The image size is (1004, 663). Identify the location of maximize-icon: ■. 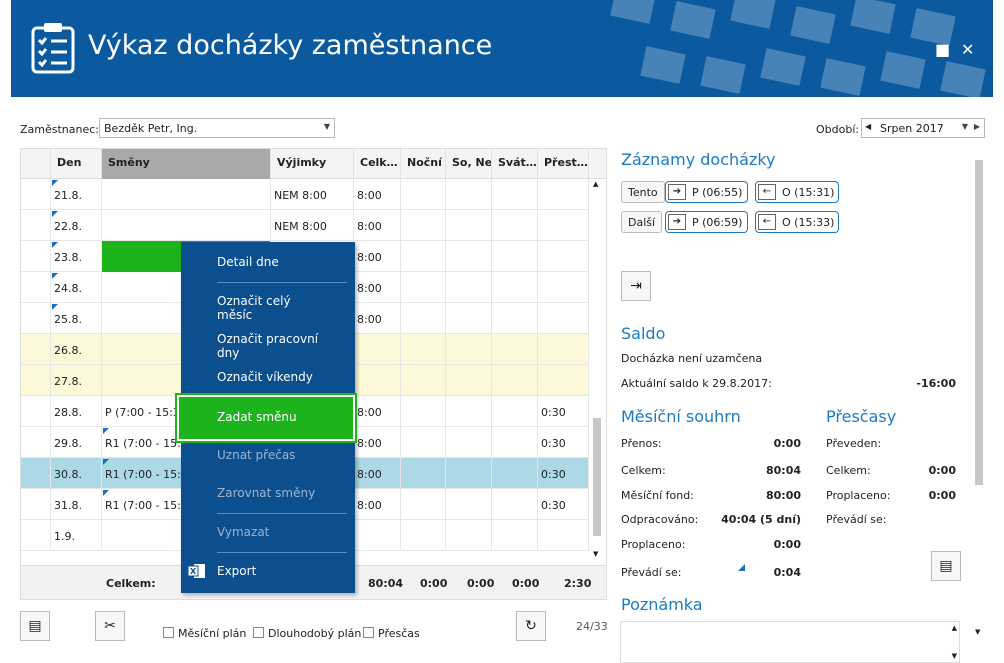
(942, 49).